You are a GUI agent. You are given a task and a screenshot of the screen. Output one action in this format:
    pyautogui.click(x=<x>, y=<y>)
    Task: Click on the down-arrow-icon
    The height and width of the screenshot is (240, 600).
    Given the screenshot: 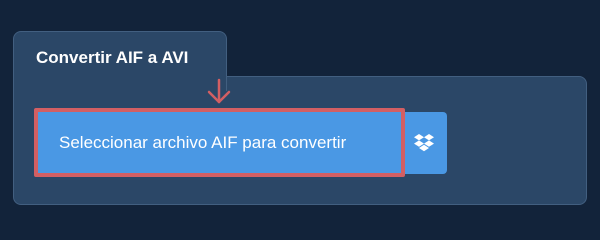 What is the action you would take?
    pyautogui.click(x=219, y=91)
    